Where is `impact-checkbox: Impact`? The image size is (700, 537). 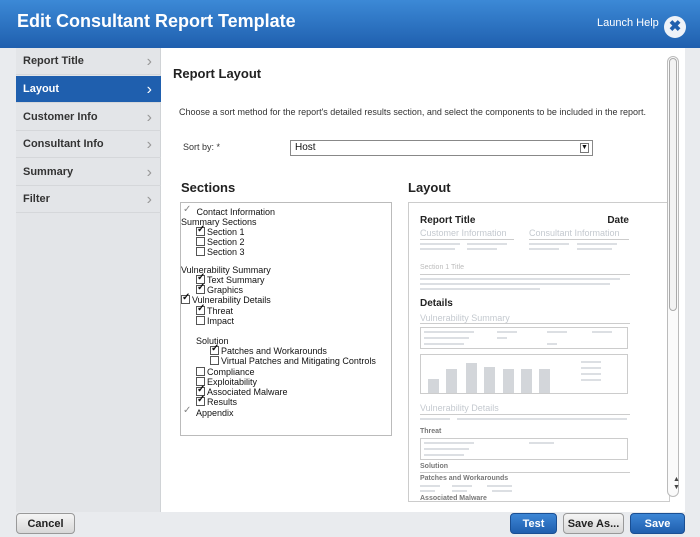
impact-checkbox: Impact is located at coordinates (215, 321).